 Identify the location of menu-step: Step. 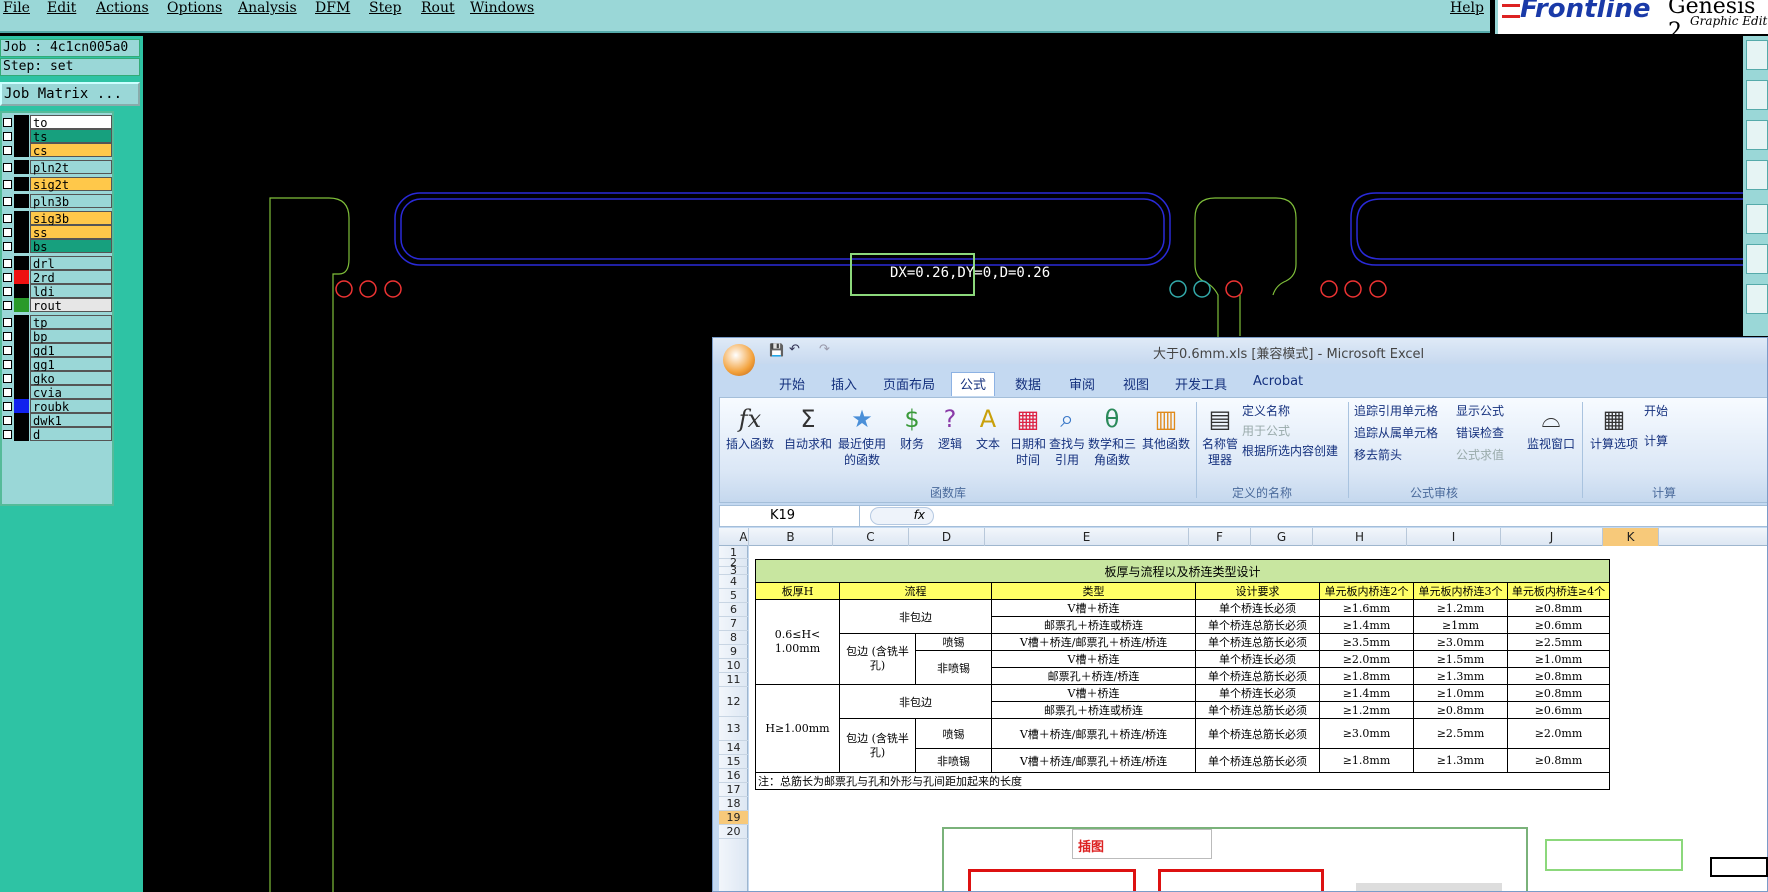
(385, 8).